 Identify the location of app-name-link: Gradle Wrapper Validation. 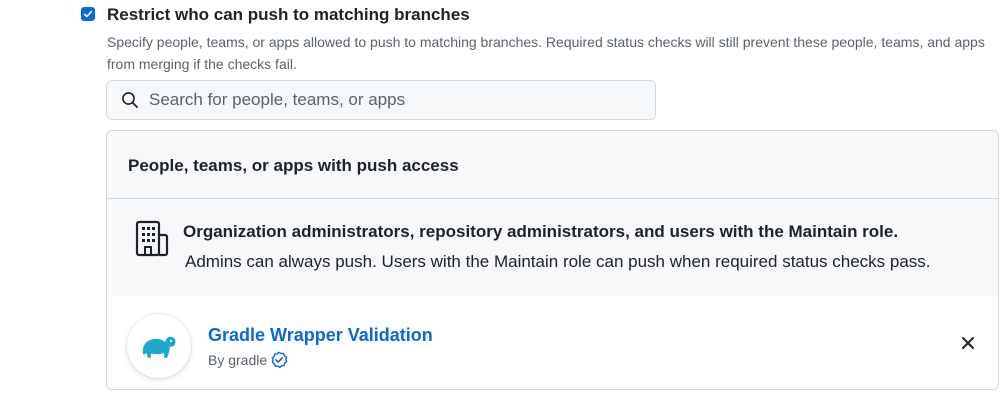
(320, 335).